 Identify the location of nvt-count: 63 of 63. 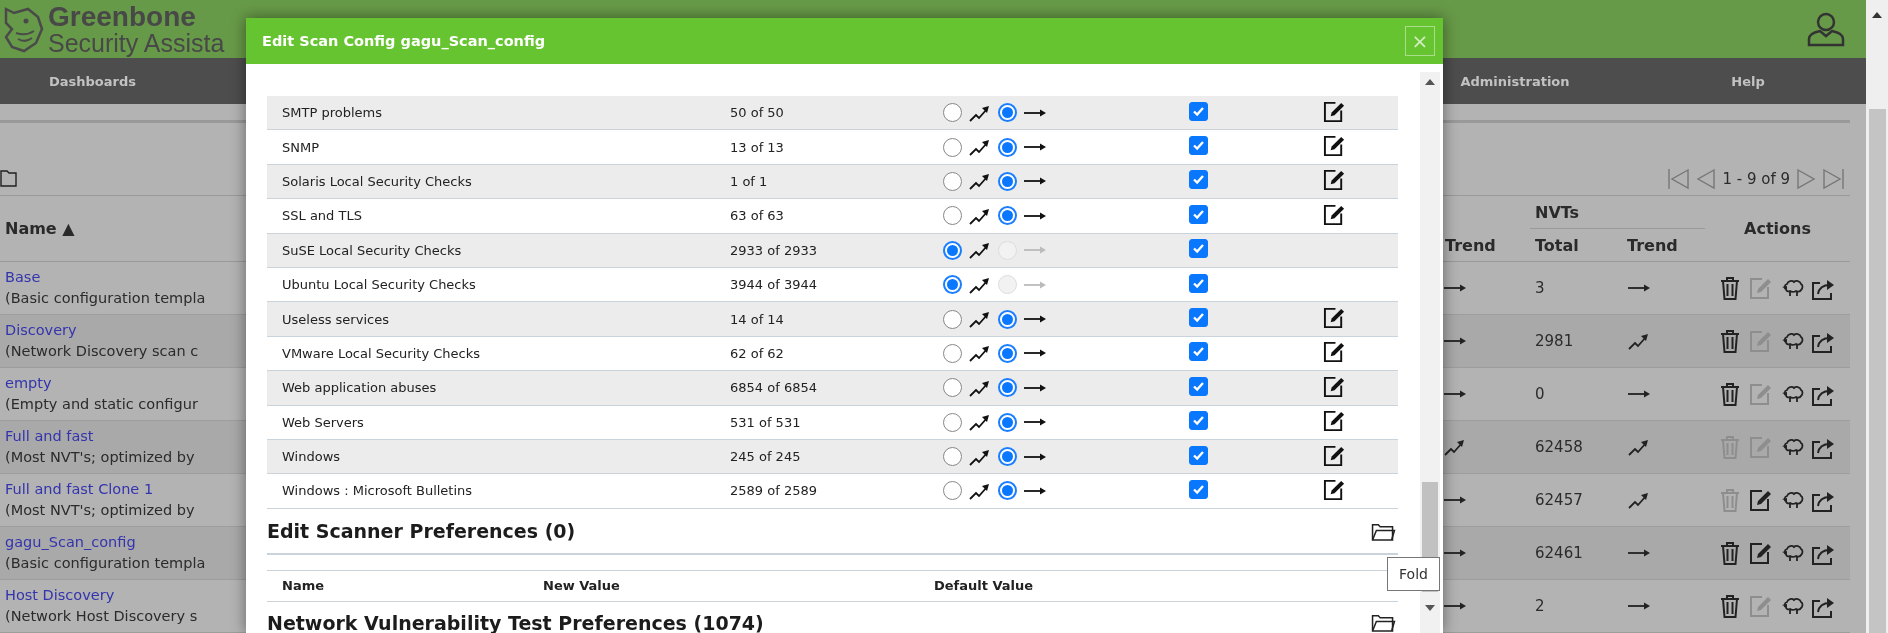
(757, 216).